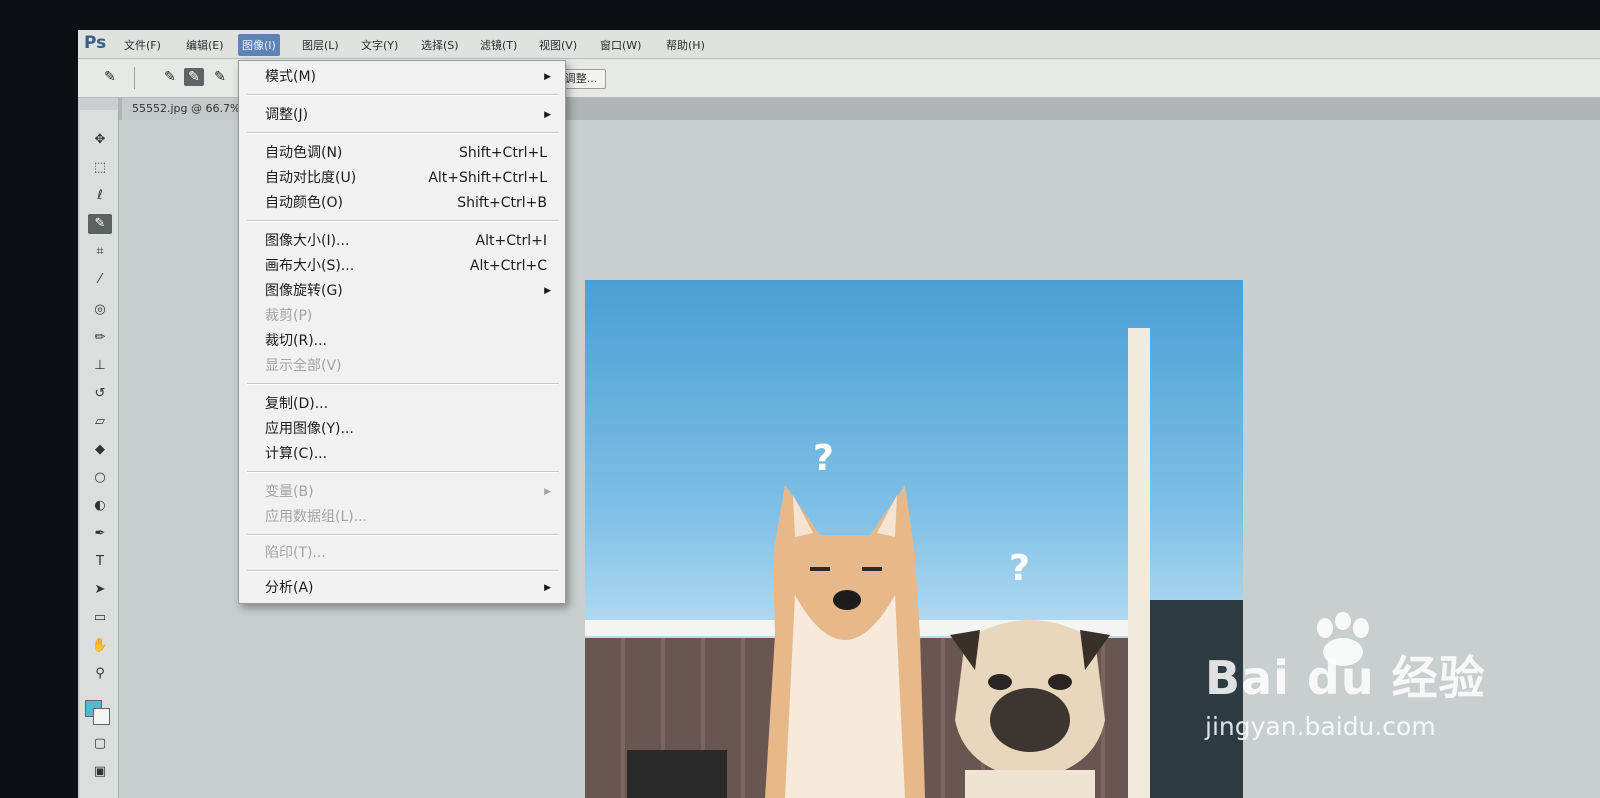 The height and width of the screenshot is (798, 1600). Describe the element at coordinates (100, 422) in the screenshot. I see `eraser-tool-icon: ▱` at that location.